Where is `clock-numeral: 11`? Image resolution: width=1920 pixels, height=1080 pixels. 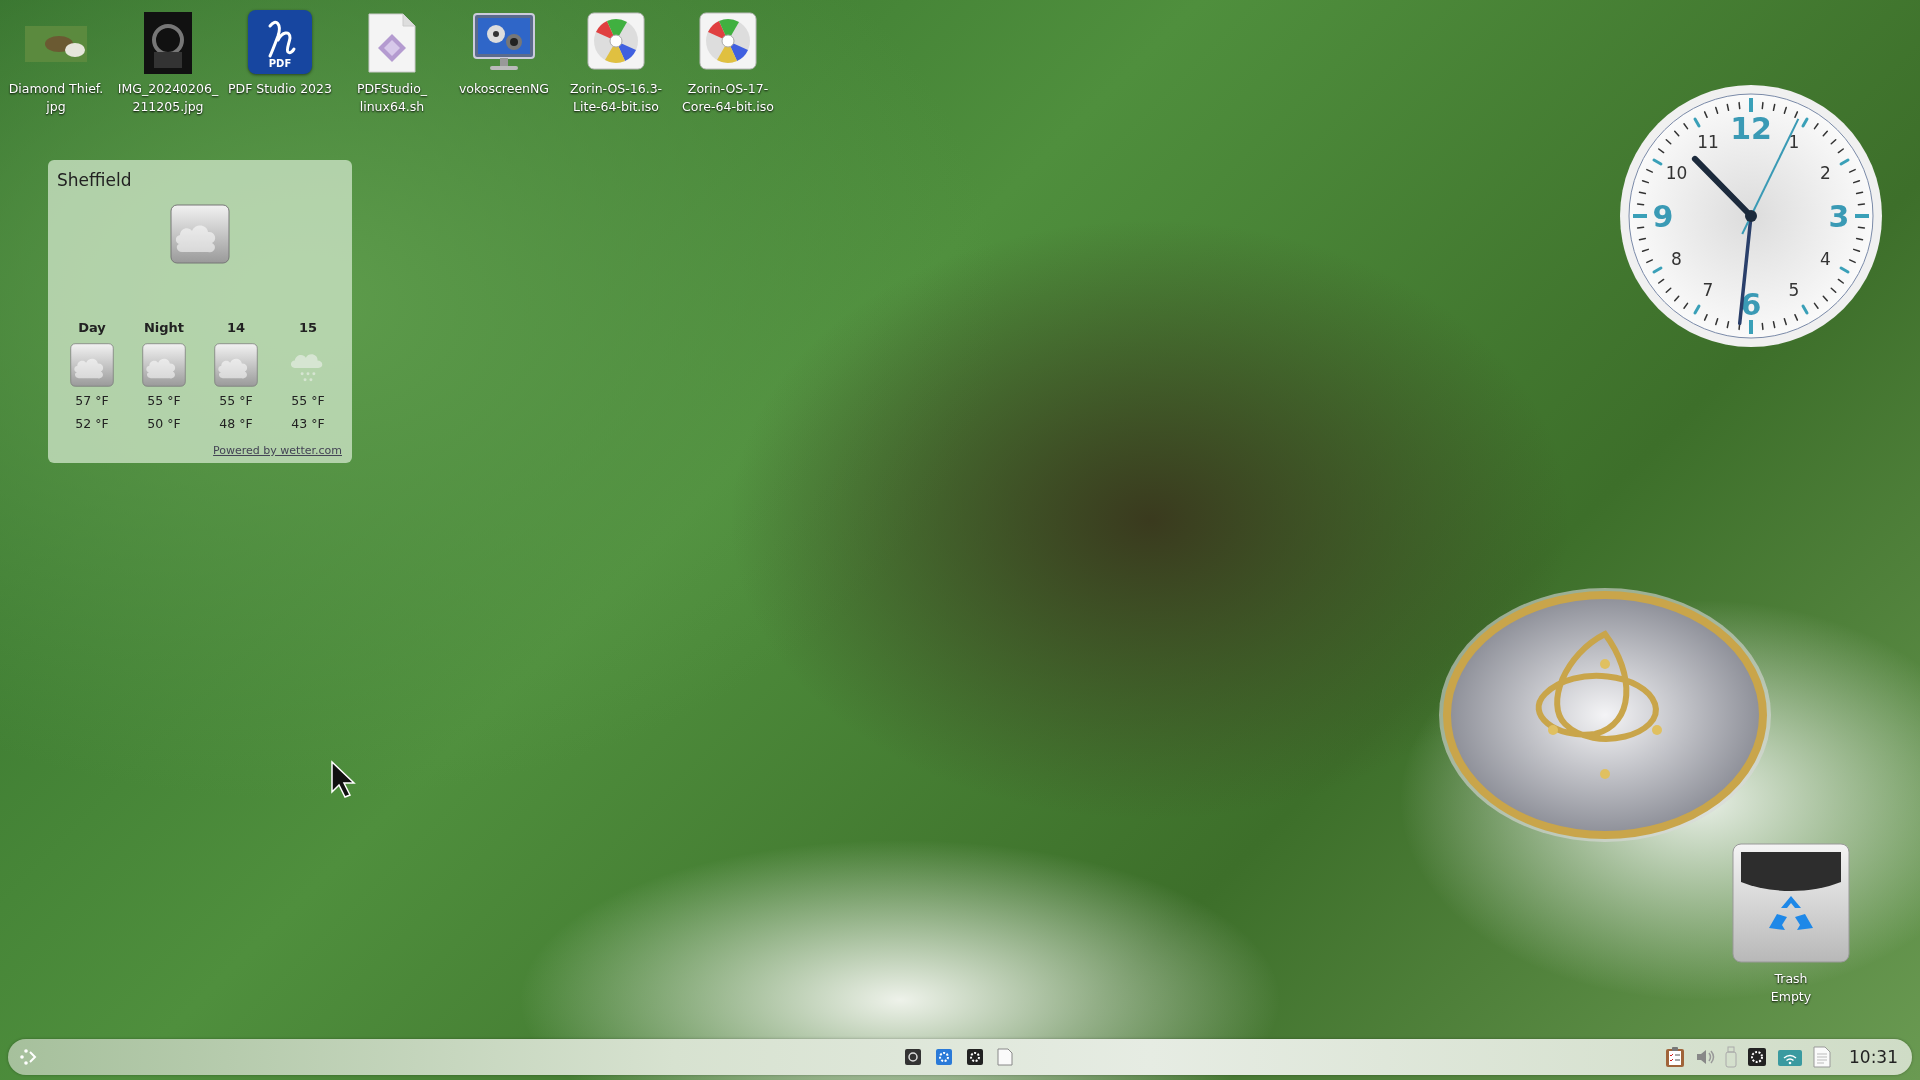 clock-numeral: 11 is located at coordinates (1708, 141).